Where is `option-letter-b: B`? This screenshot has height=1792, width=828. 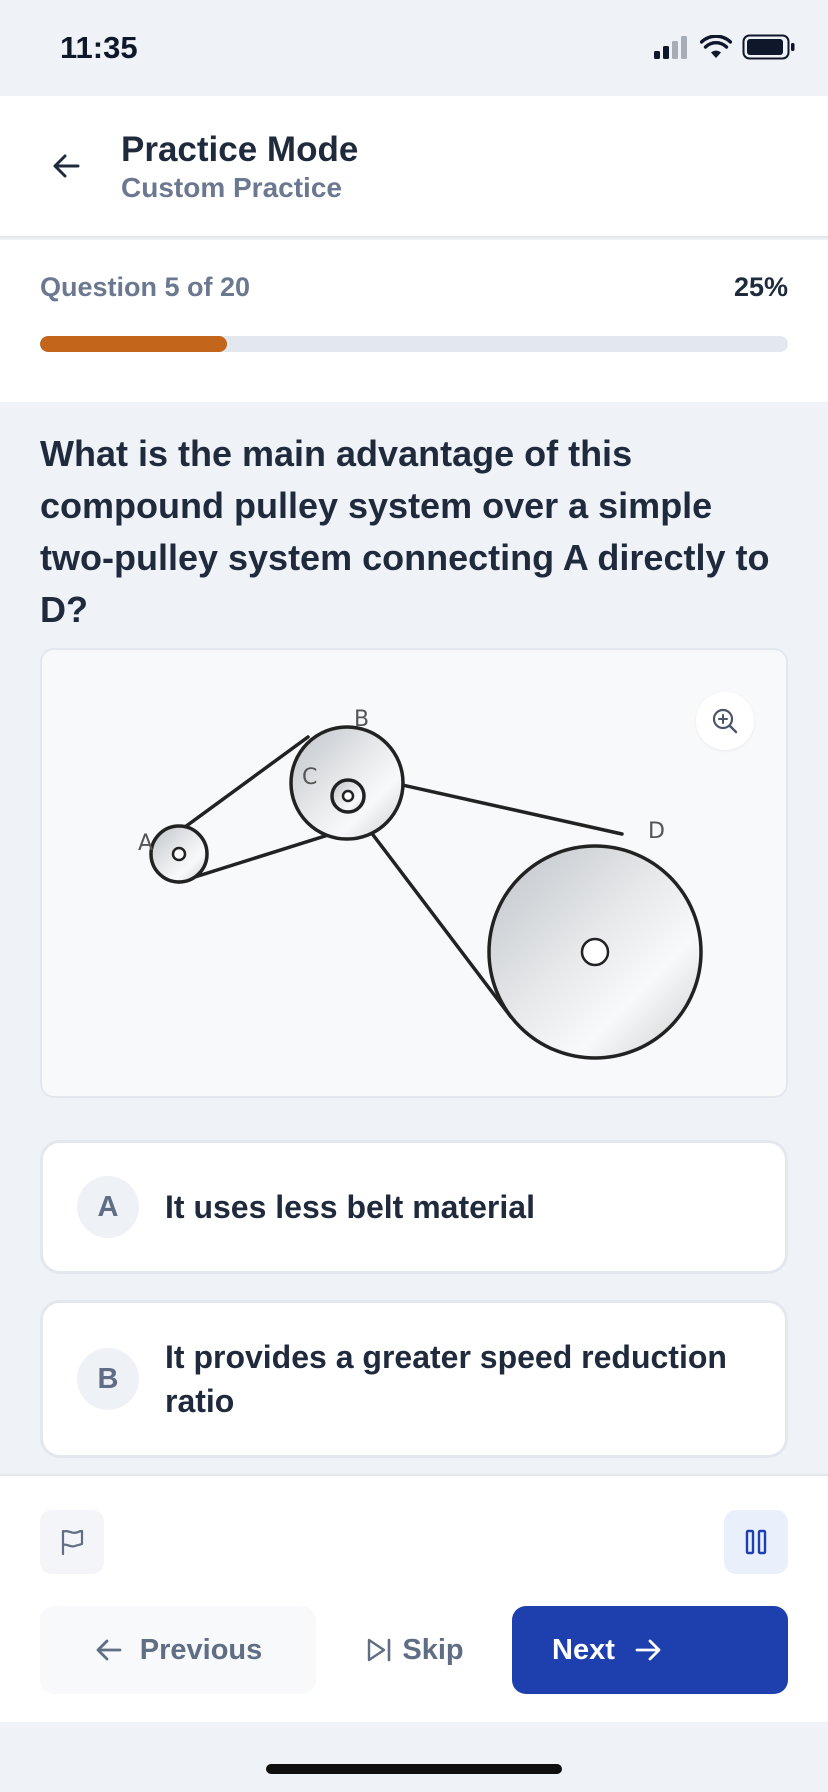 option-letter-b: B is located at coordinates (108, 1379).